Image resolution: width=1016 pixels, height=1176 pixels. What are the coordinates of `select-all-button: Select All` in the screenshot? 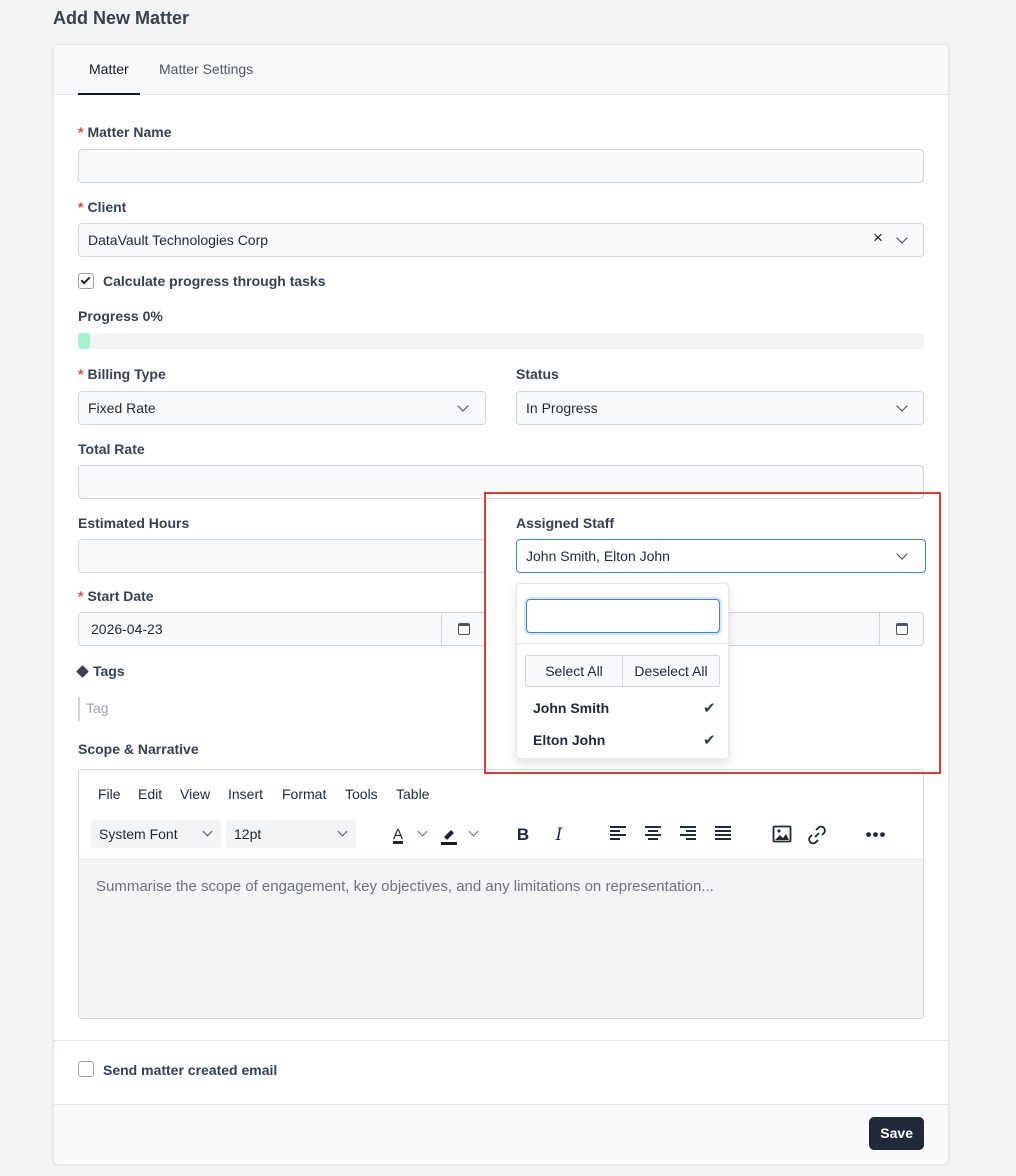 It's located at (574, 671).